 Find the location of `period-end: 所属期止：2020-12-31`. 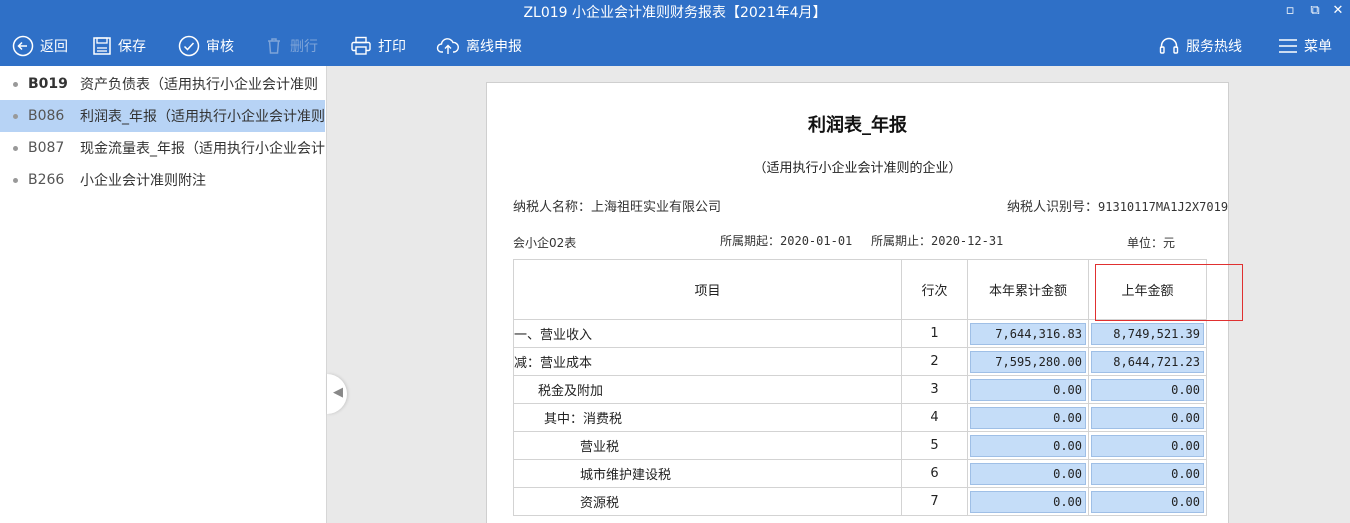

period-end: 所属期止：2020-12-31 is located at coordinates (937, 240).